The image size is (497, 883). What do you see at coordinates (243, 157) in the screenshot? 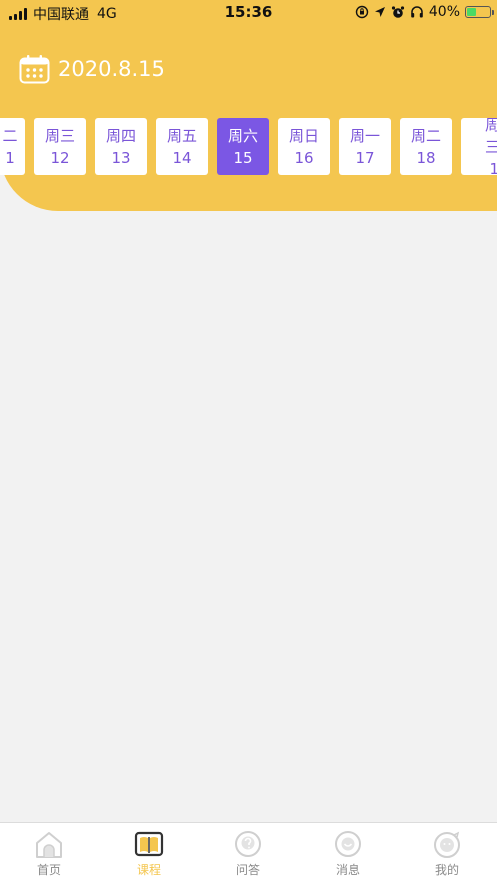
I see `day-number: 15` at bounding box center [243, 157].